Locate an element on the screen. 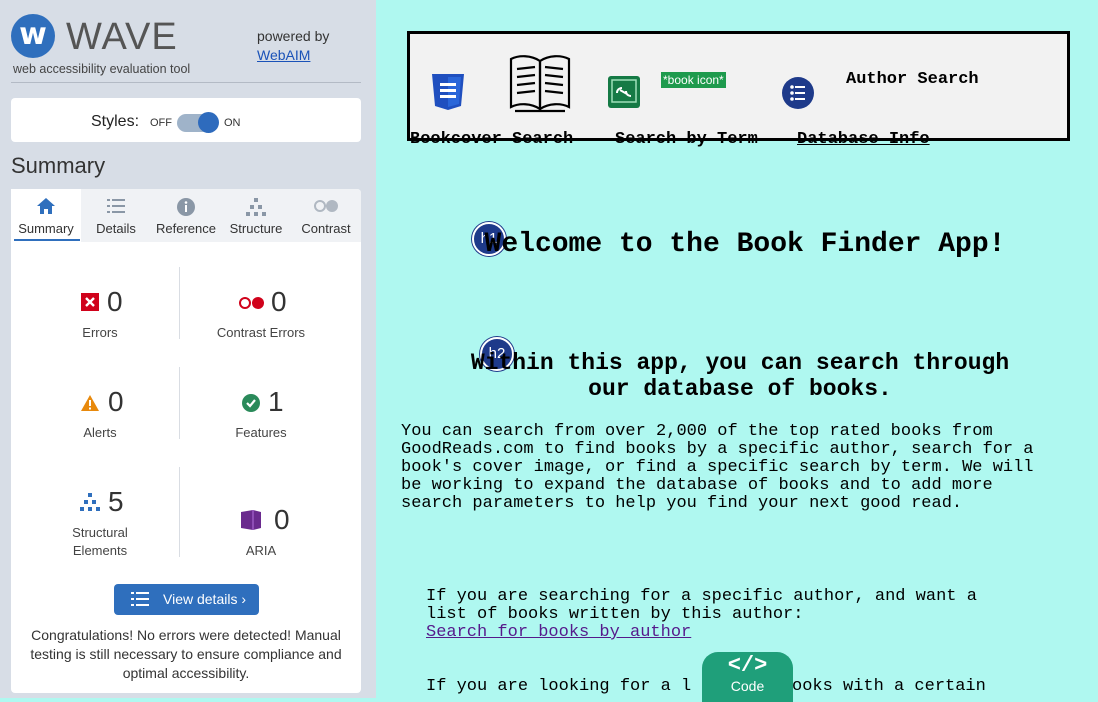 Image resolution: width=1098 pixels, height=702 pixels. styles-on-label: ON is located at coordinates (232, 123).